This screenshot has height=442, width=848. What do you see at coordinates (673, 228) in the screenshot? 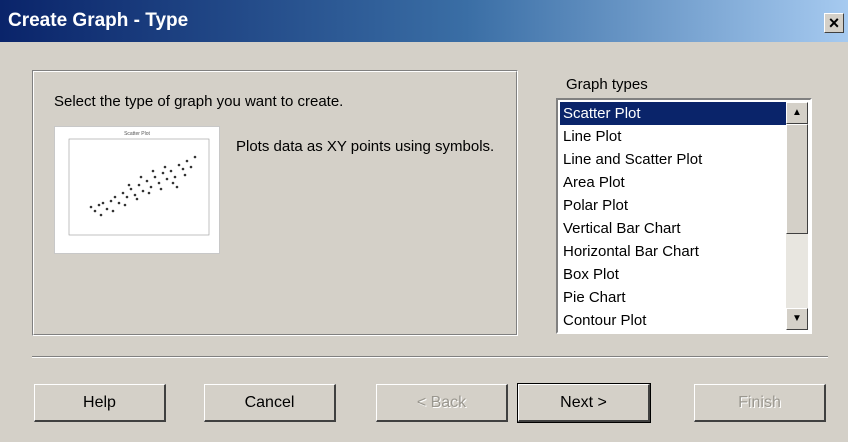
I see `graph-type-item: Vertical Bar Chart` at bounding box center [673, 228].